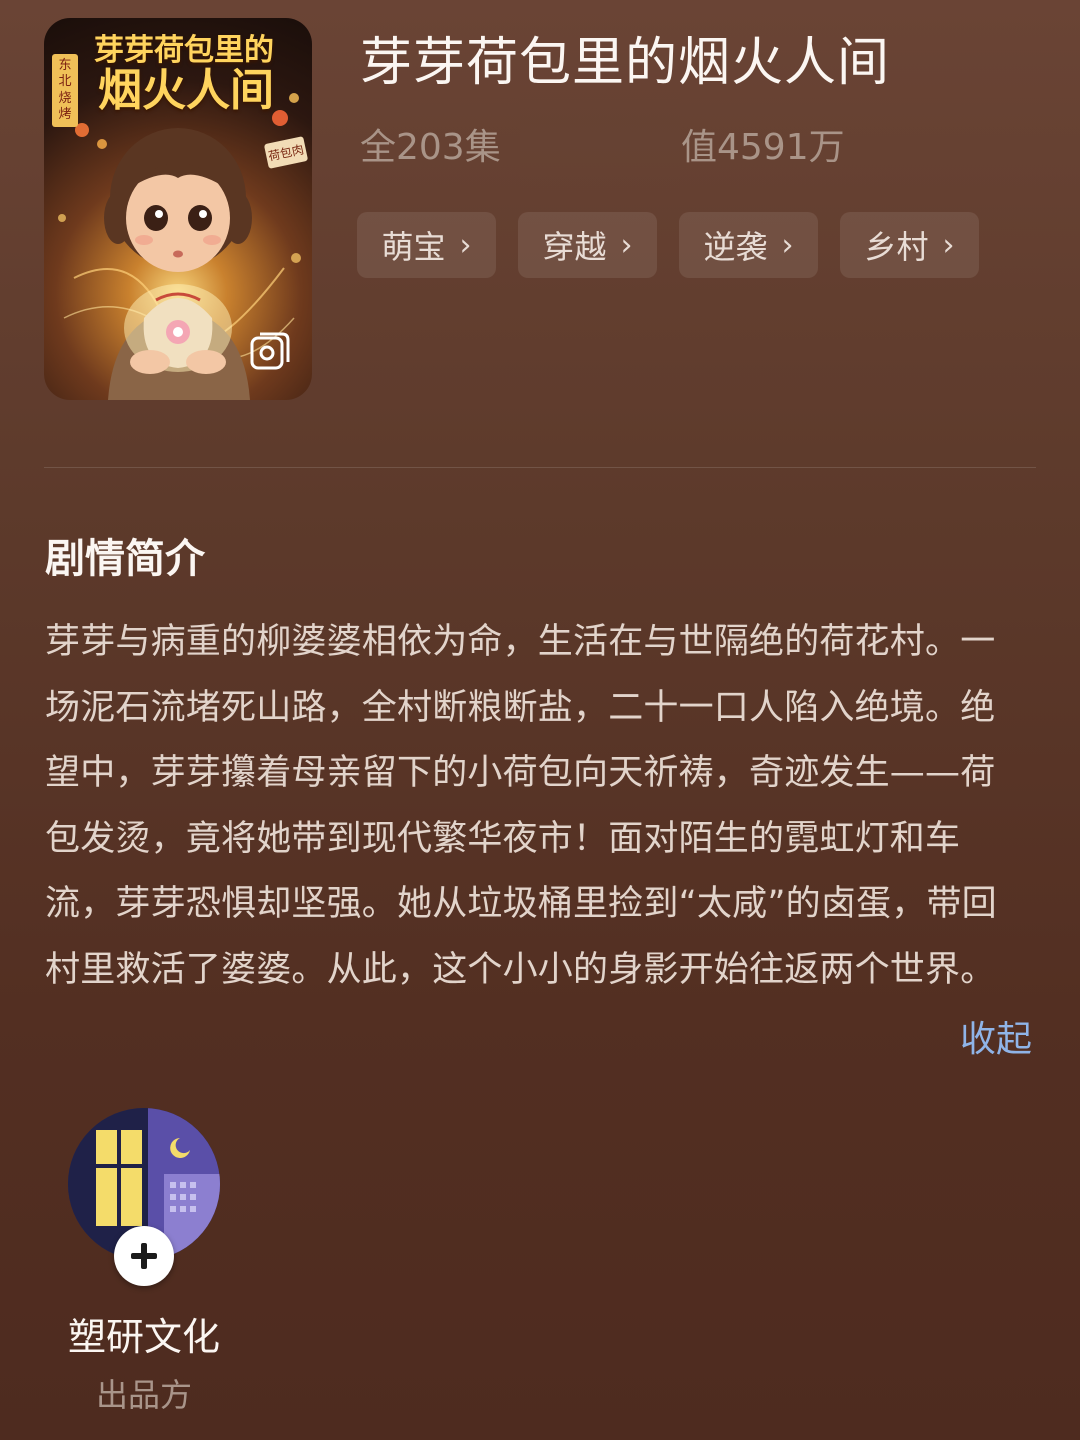 The width and height of the screenshot is (1080, 1440). Describe the element at coordinates (600, 140) in the screenshot. I see `meta-glare` at that location.